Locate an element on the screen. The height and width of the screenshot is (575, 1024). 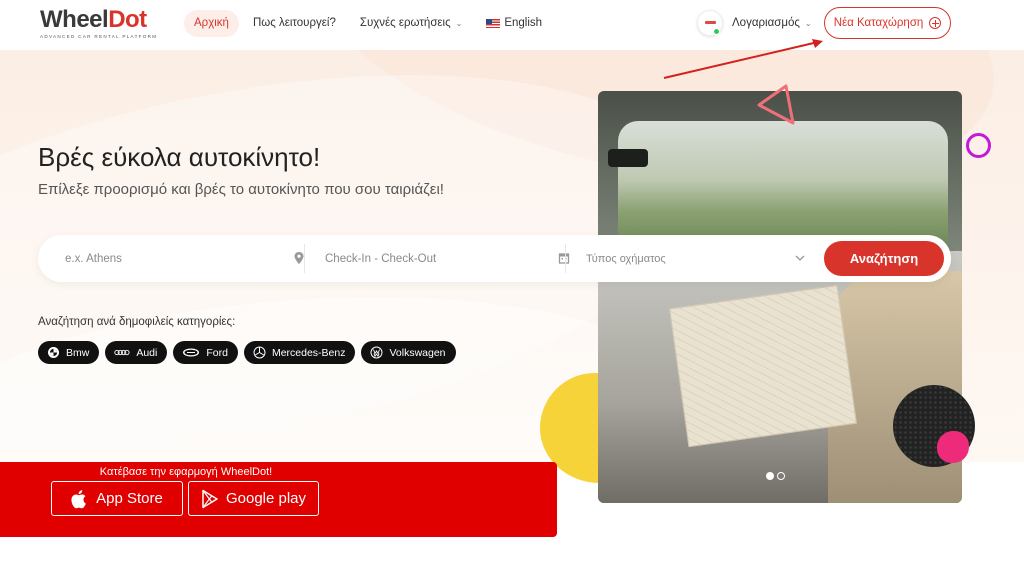
google-play-button: Google play is located at coordinates (253, 498).